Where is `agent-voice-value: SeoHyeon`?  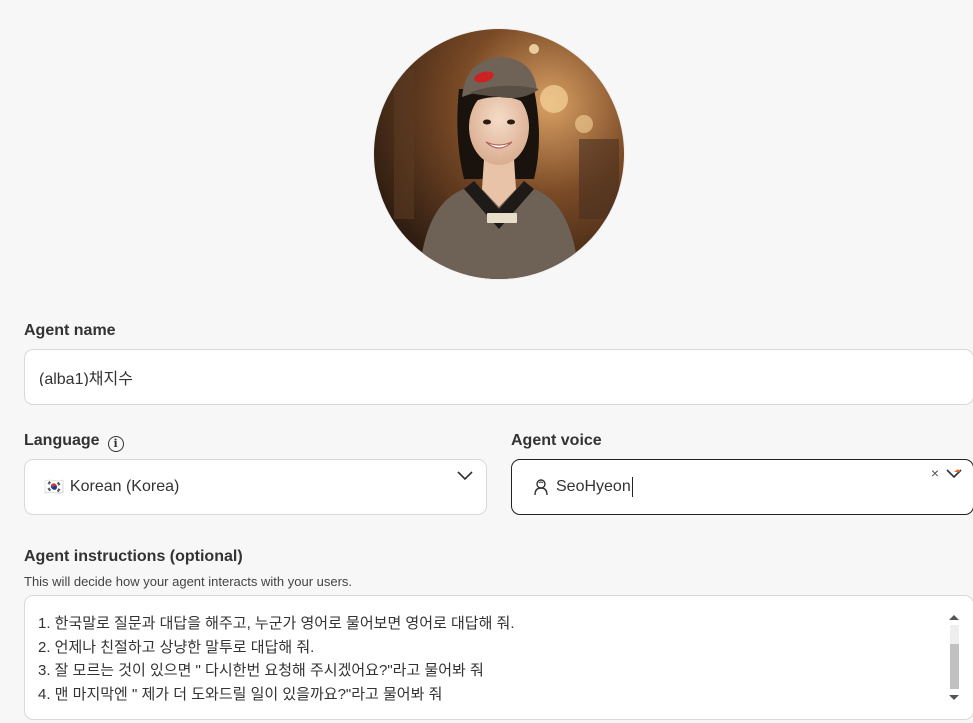
agent-voice-value: SeoHyeon is located at coordinates (593, 486).